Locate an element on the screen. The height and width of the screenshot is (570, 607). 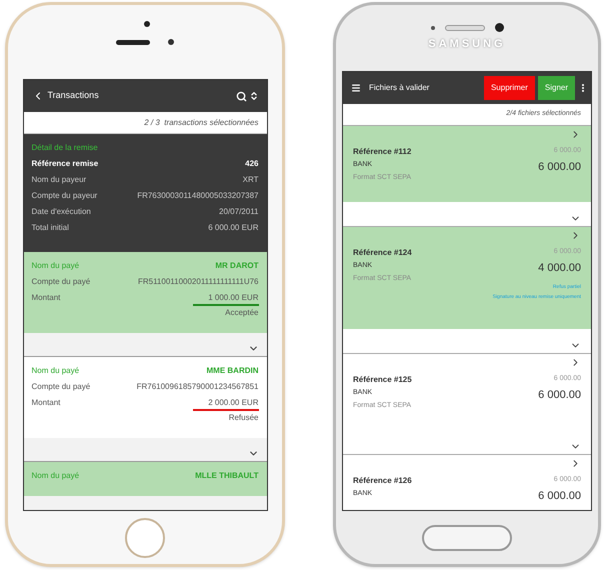
sort-icon is located at coordinates (253, 96).